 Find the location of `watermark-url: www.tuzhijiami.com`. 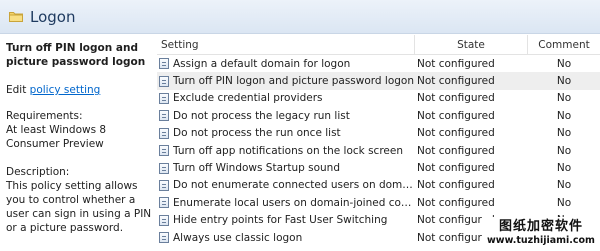

watermark-url: www.tuzhijiami.com is located at coordinates (541, 240).